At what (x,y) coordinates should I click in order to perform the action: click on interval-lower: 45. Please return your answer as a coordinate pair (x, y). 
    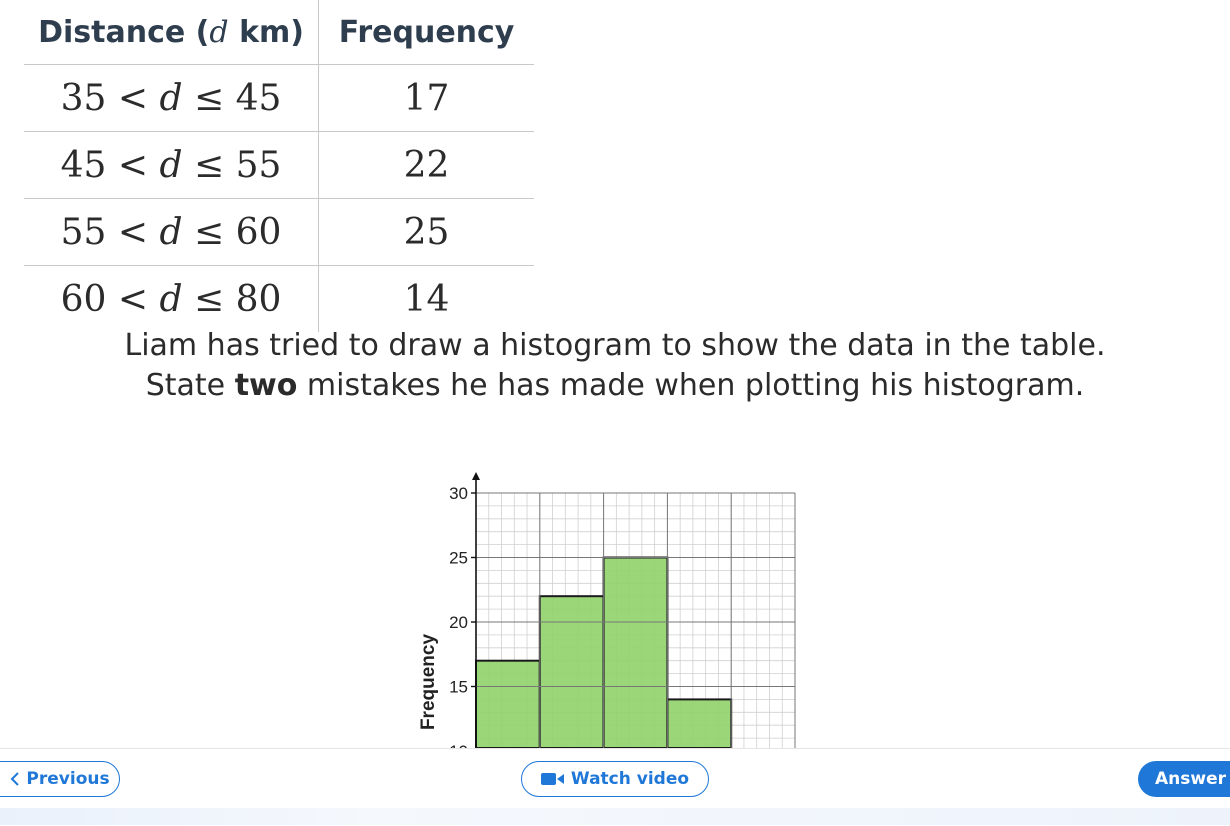
    Looking at the image, I should click on (83, 165).